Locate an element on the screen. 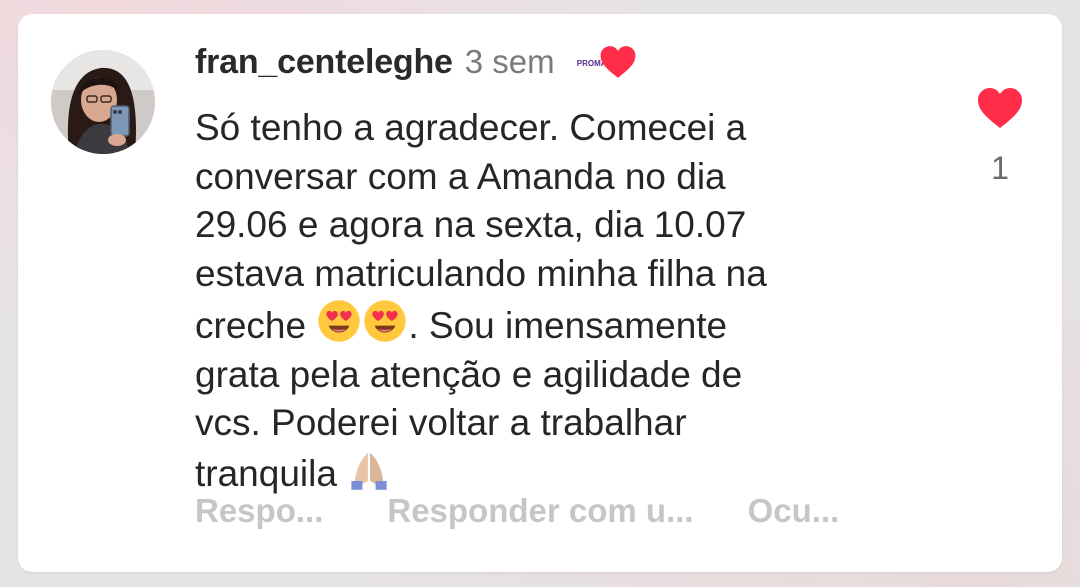 The image size is (1080, 587). comment-line: Só tenho a agradecer. Comecei a is located at coordinates (471, 127).